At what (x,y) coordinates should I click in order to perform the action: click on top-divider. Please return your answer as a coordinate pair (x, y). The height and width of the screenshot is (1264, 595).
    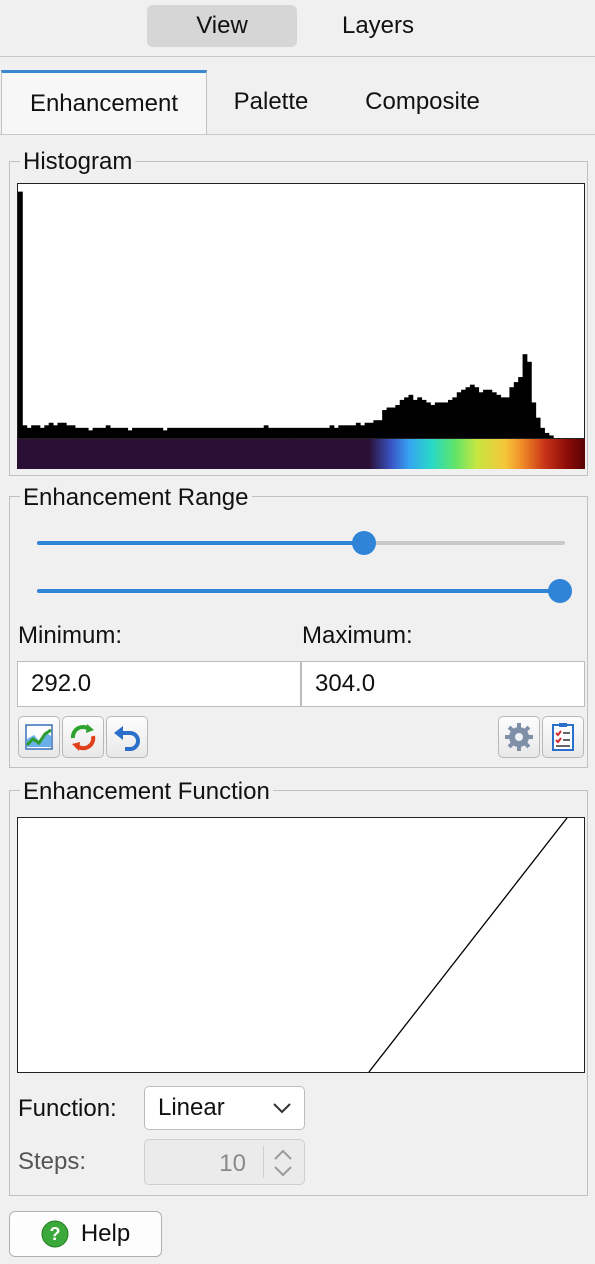
    Looking at the image, I should click on (297, 56).